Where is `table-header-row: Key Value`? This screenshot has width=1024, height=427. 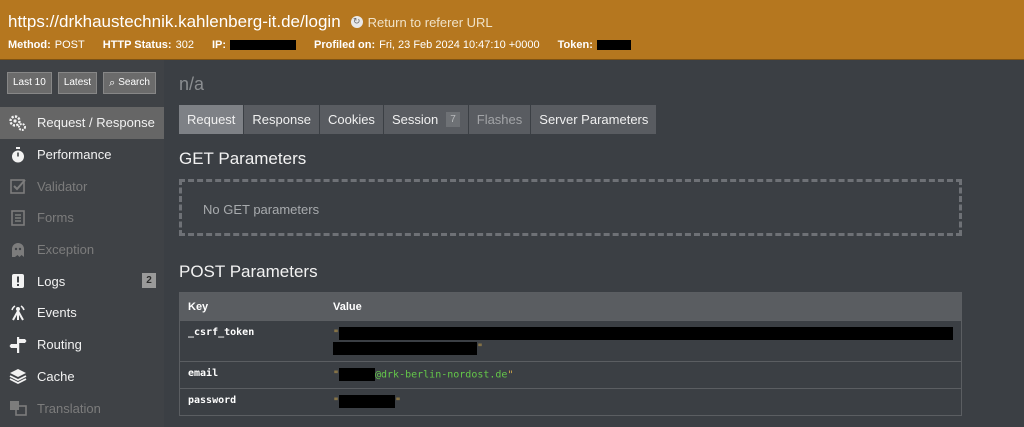 table-header-row: Key Value is located at coordinates (570, 306).